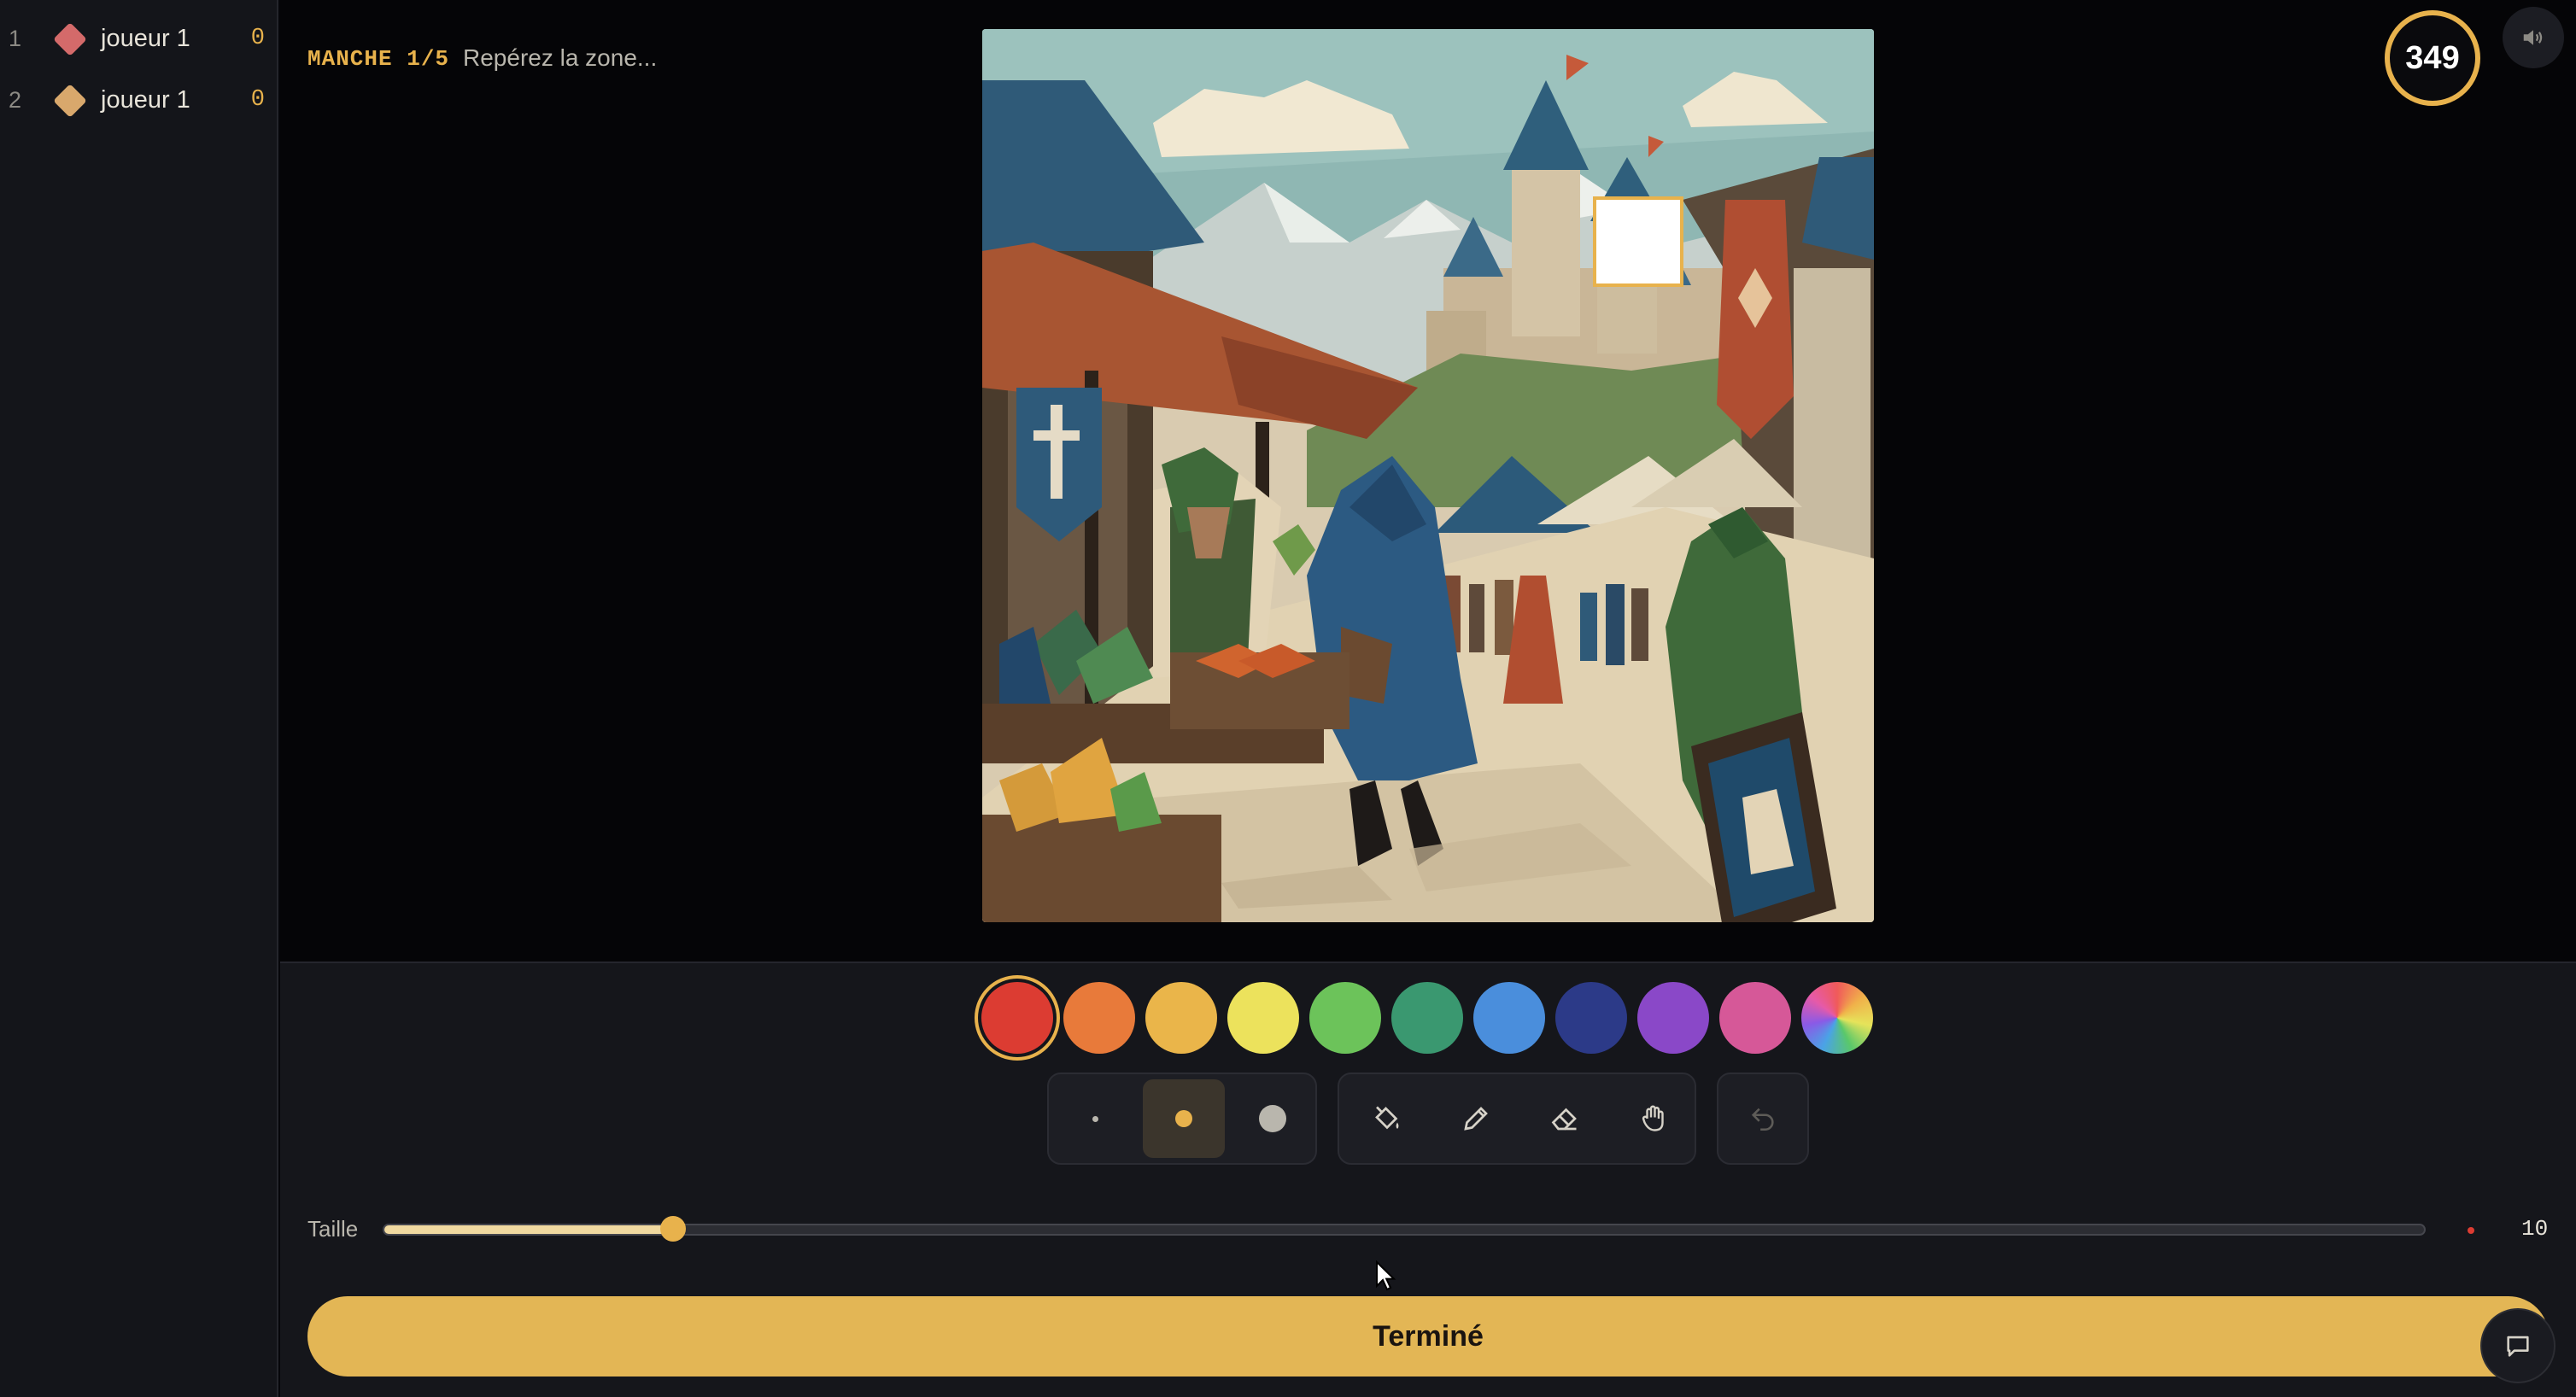 Image resolution: width=2576 pixels, height=1397 pixels. I want to click on timer-badge: 349, so click(2432, 58).